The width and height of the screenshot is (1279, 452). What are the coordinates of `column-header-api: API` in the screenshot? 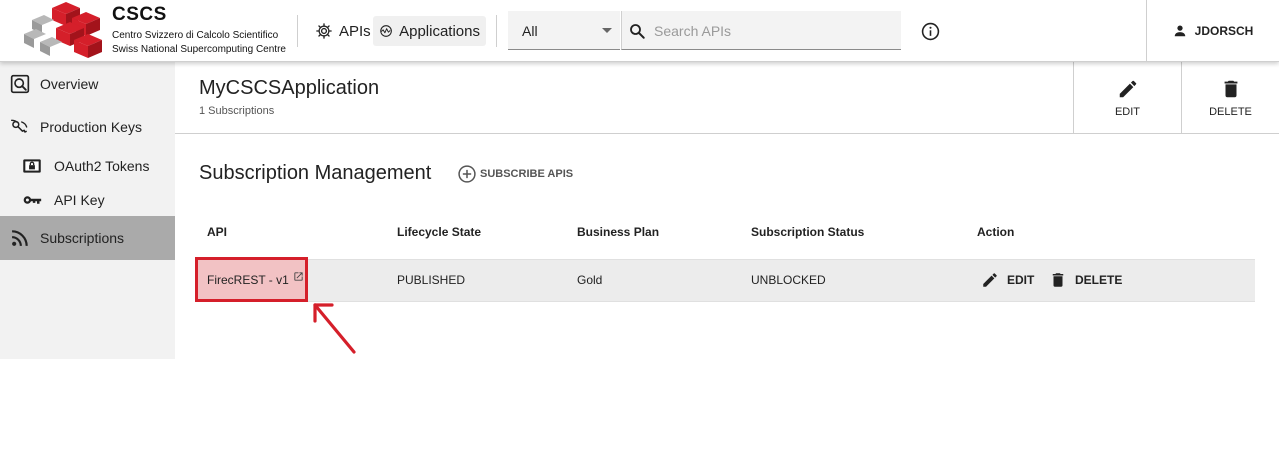 It's located at (217, 232).